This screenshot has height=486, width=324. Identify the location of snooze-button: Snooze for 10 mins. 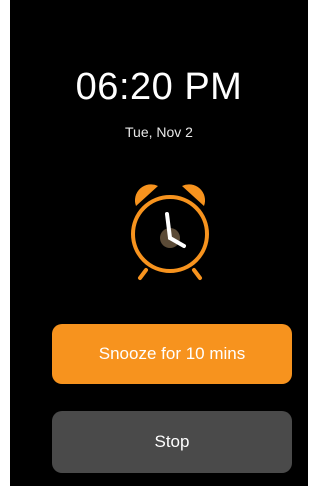
(172, 354).